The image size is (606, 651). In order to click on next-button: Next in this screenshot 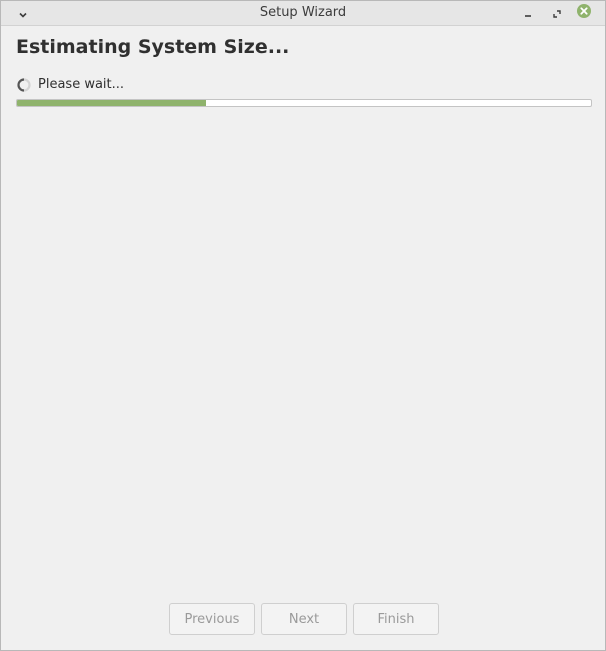, I will do `click(304, 619)`.